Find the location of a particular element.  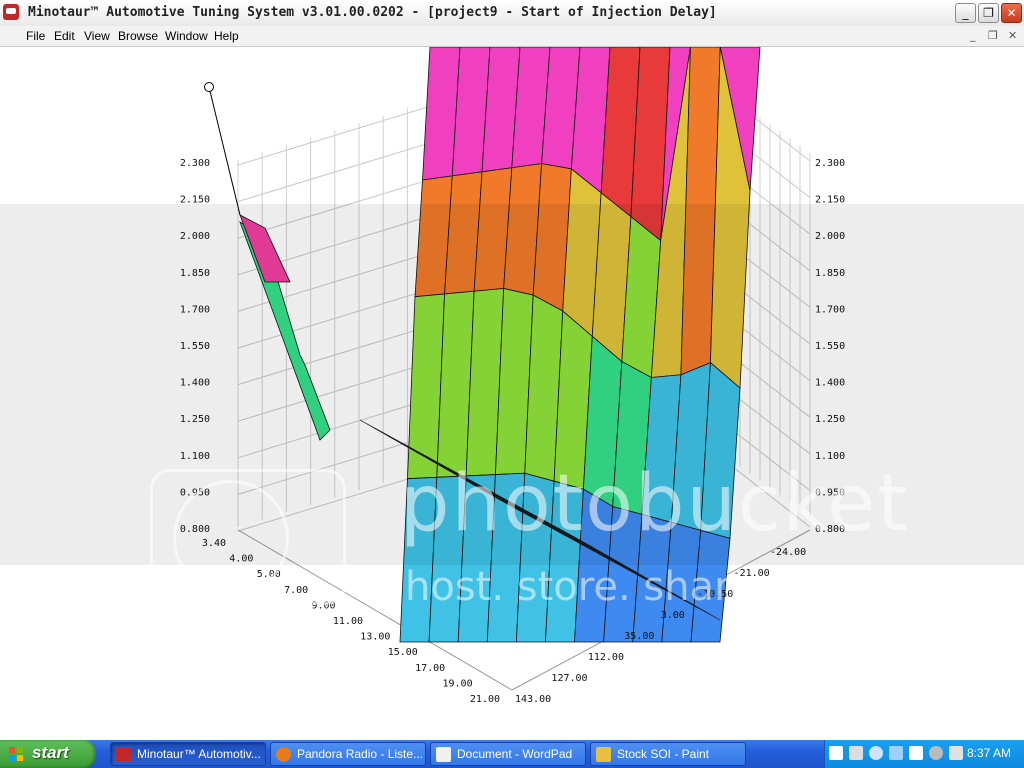

z-tick-label-right: 0.800 is located at coordinates (830, 529).